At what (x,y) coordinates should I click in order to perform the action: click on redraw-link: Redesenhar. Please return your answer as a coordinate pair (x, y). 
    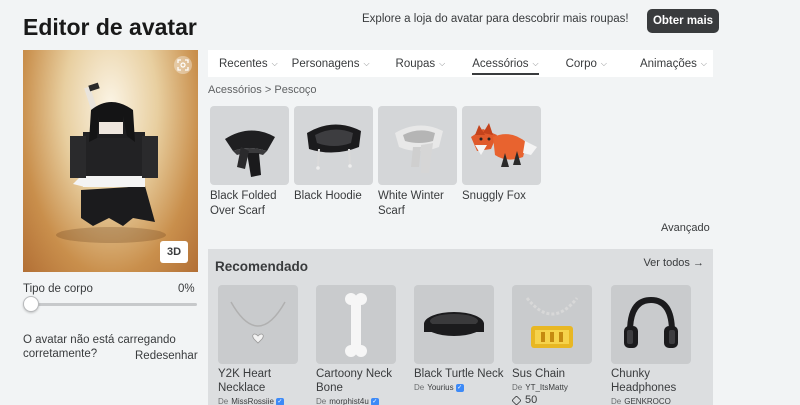
    Looking at the image, I should click on (166, 356).